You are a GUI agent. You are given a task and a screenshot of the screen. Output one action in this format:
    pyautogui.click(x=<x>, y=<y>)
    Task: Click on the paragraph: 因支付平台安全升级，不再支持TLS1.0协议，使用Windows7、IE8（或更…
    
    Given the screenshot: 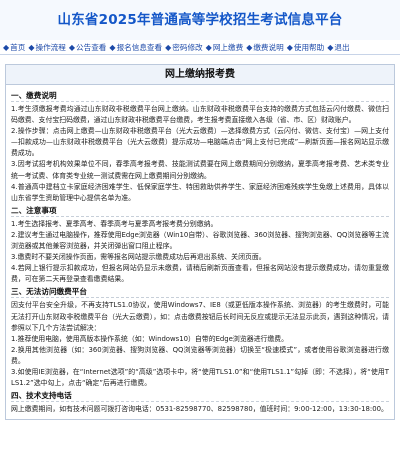 What is the action you would take?
    pyautogui.click(x=200, y=316)
    